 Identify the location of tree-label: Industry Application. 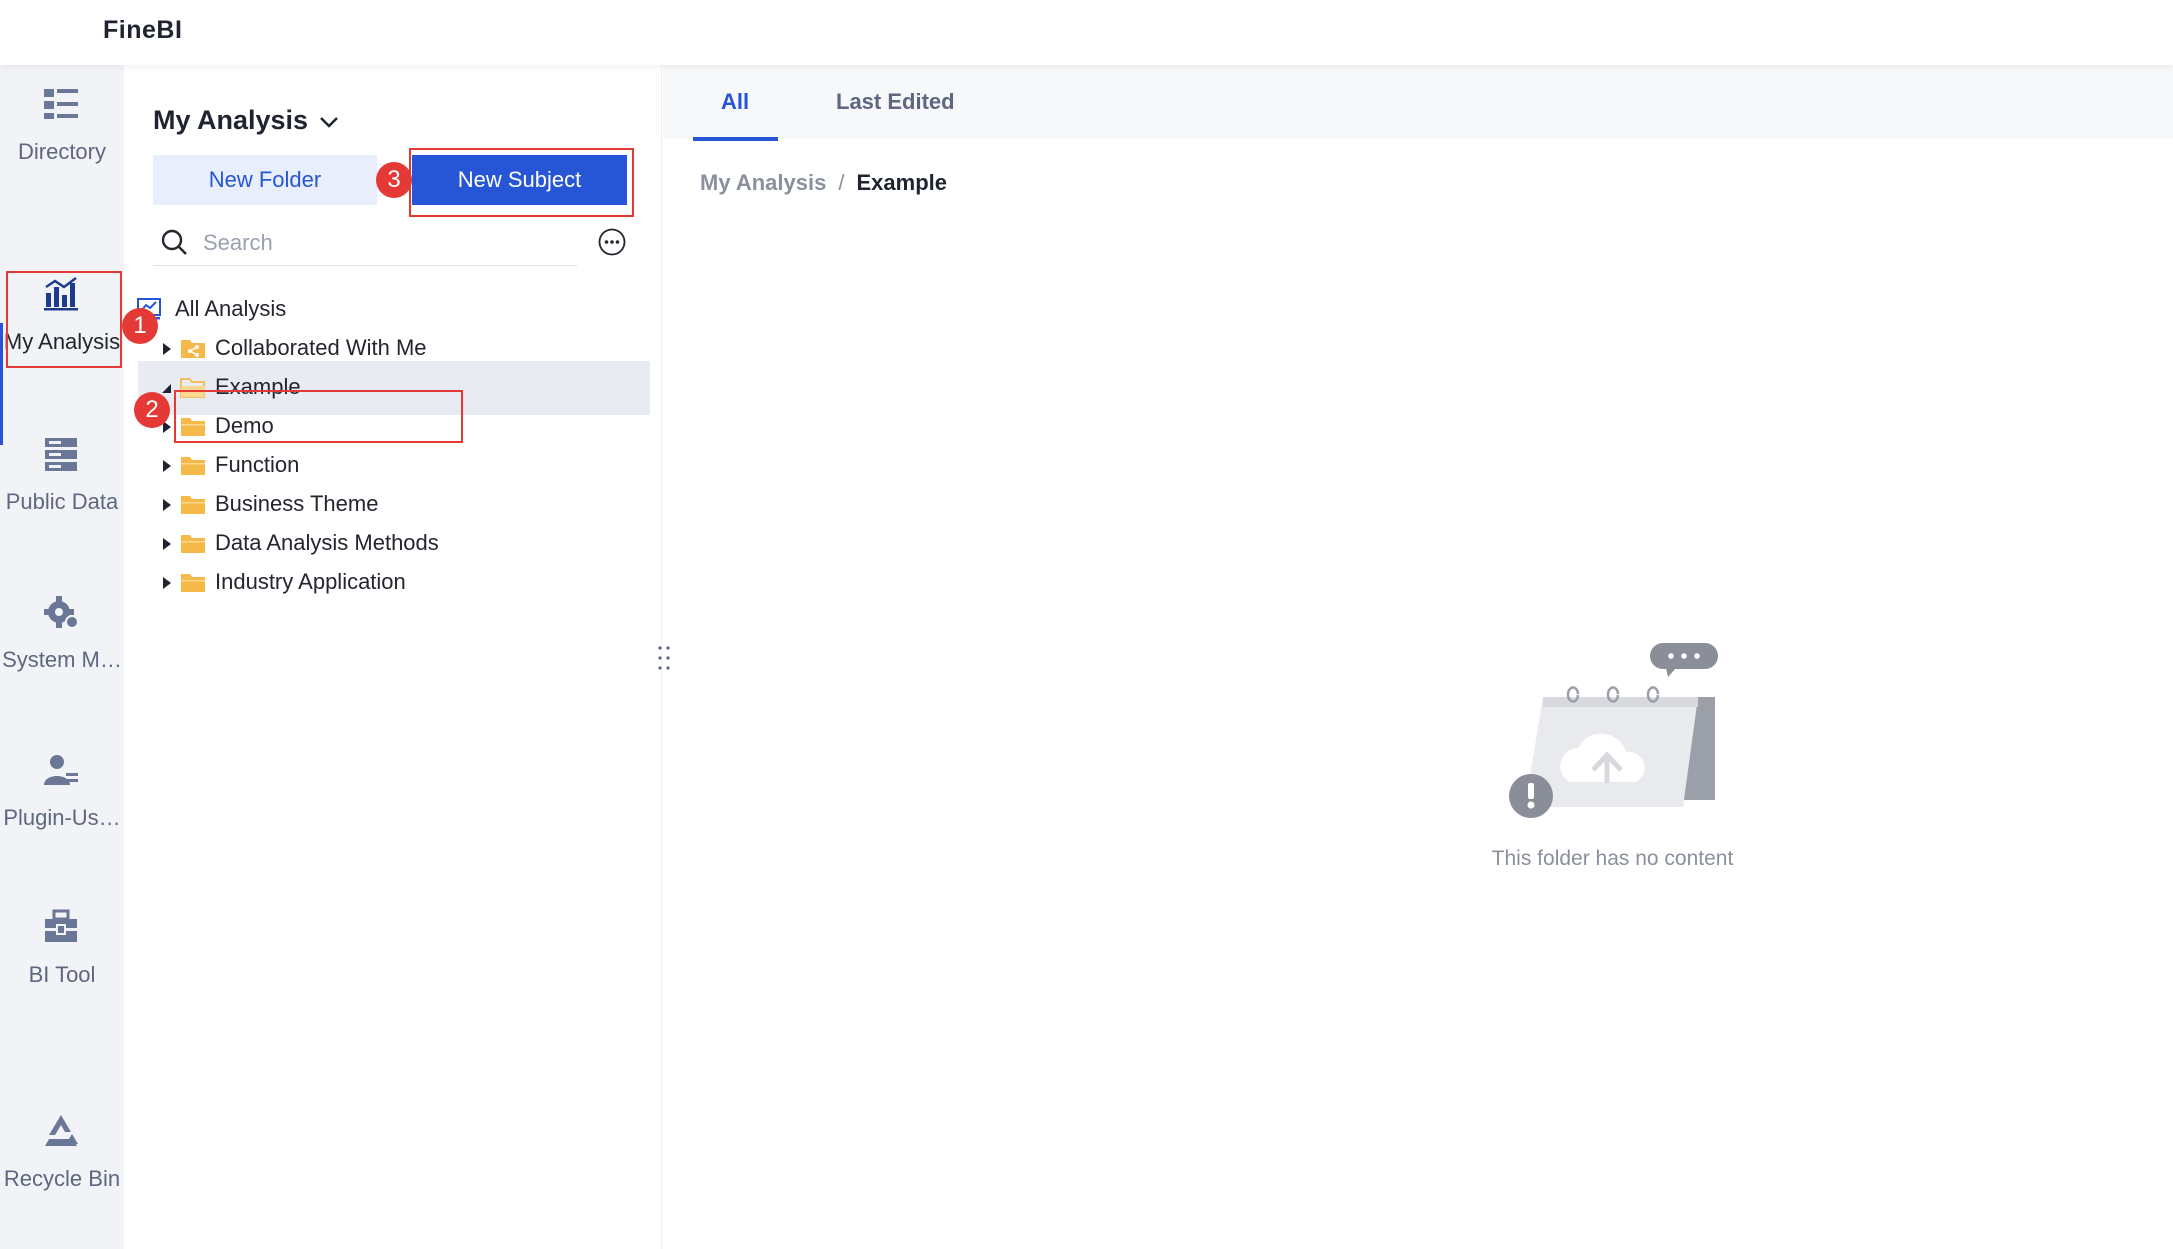
(310, 582).